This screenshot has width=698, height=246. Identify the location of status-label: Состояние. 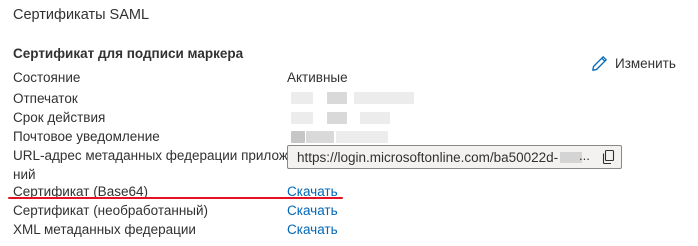
(47, 77).